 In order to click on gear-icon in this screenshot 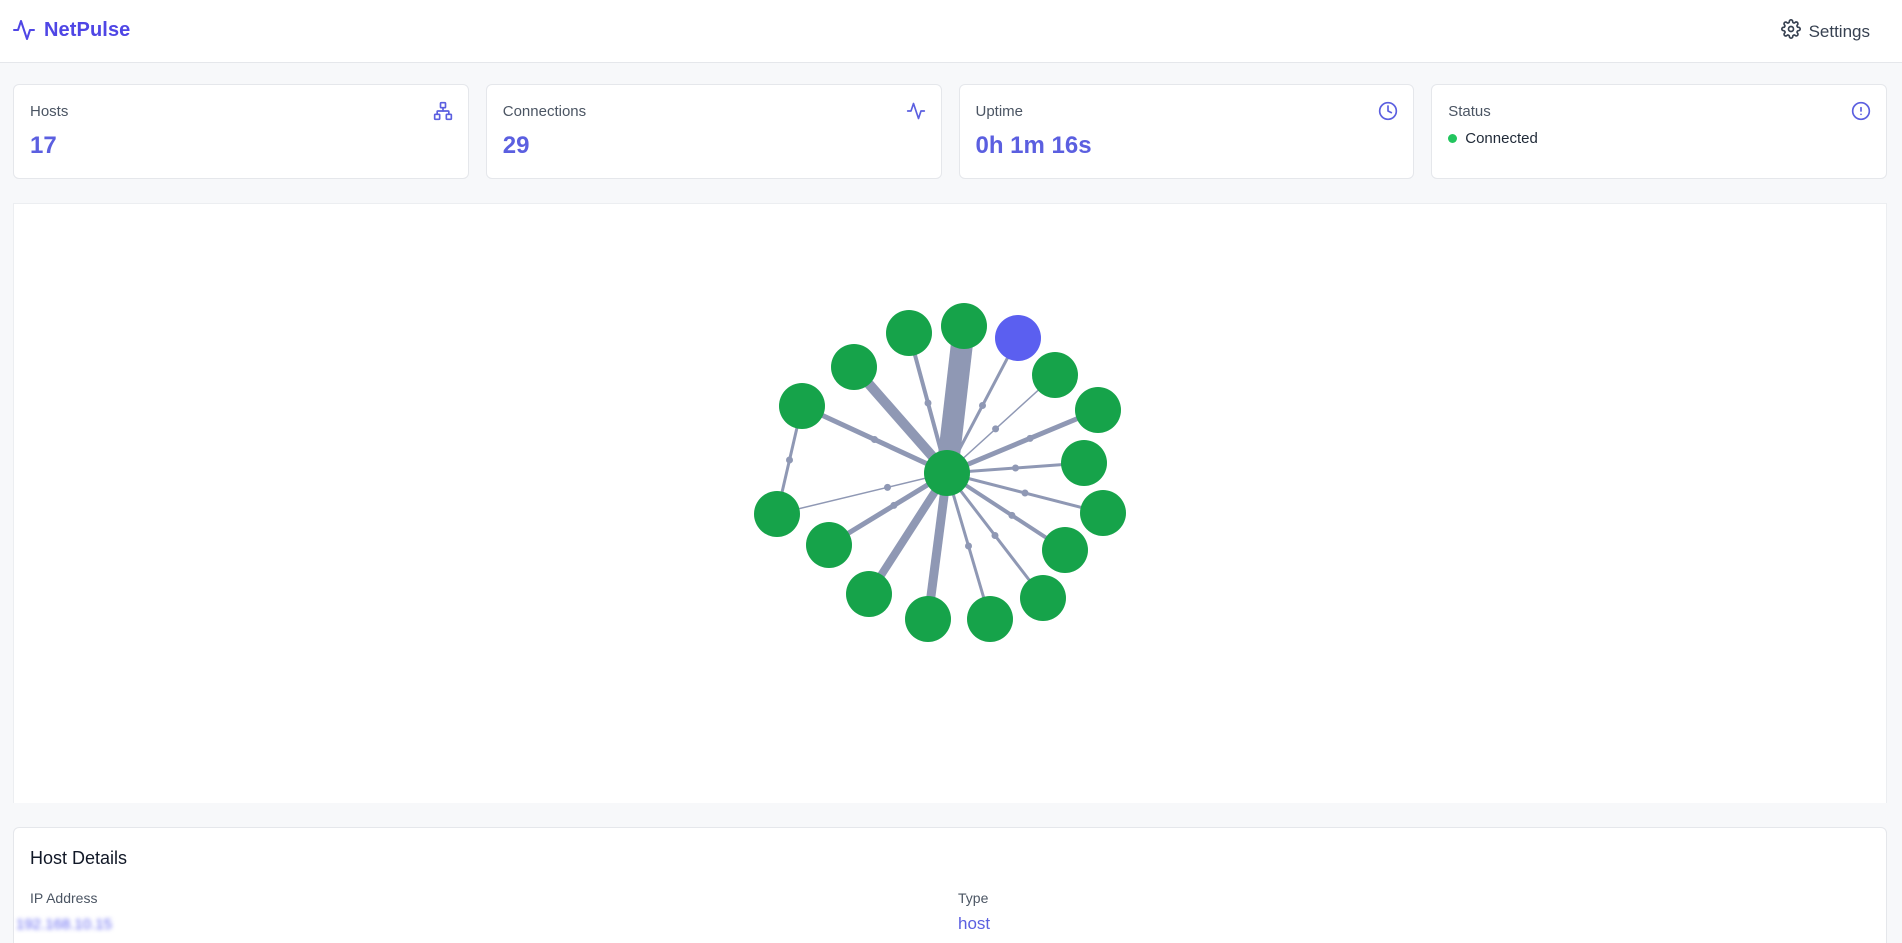, I will do `click(1790, 31)`.